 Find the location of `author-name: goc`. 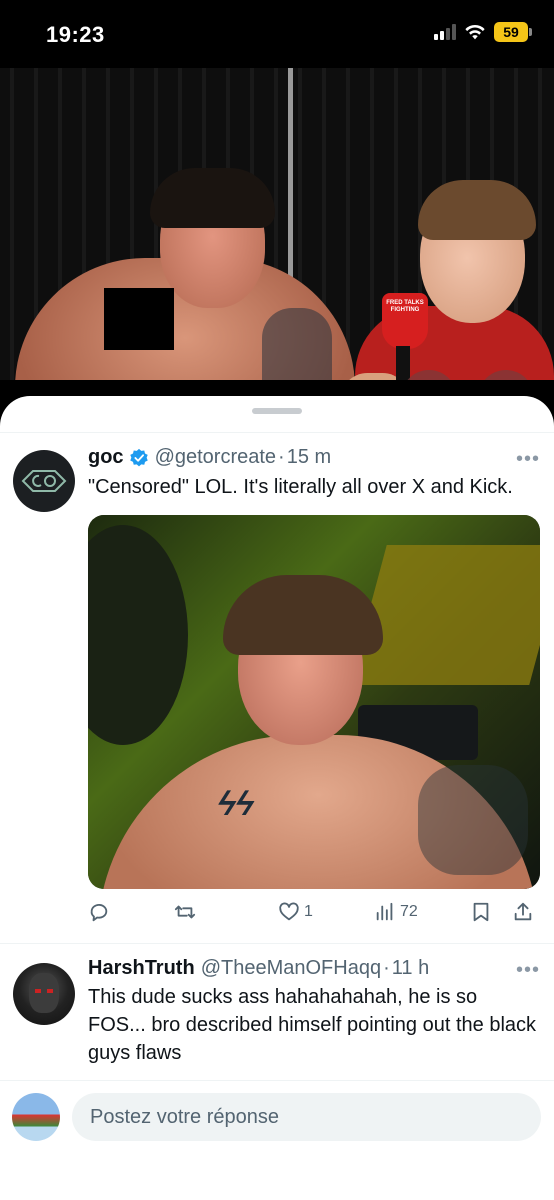

author-name: goc is located at coordinates (106, 457).